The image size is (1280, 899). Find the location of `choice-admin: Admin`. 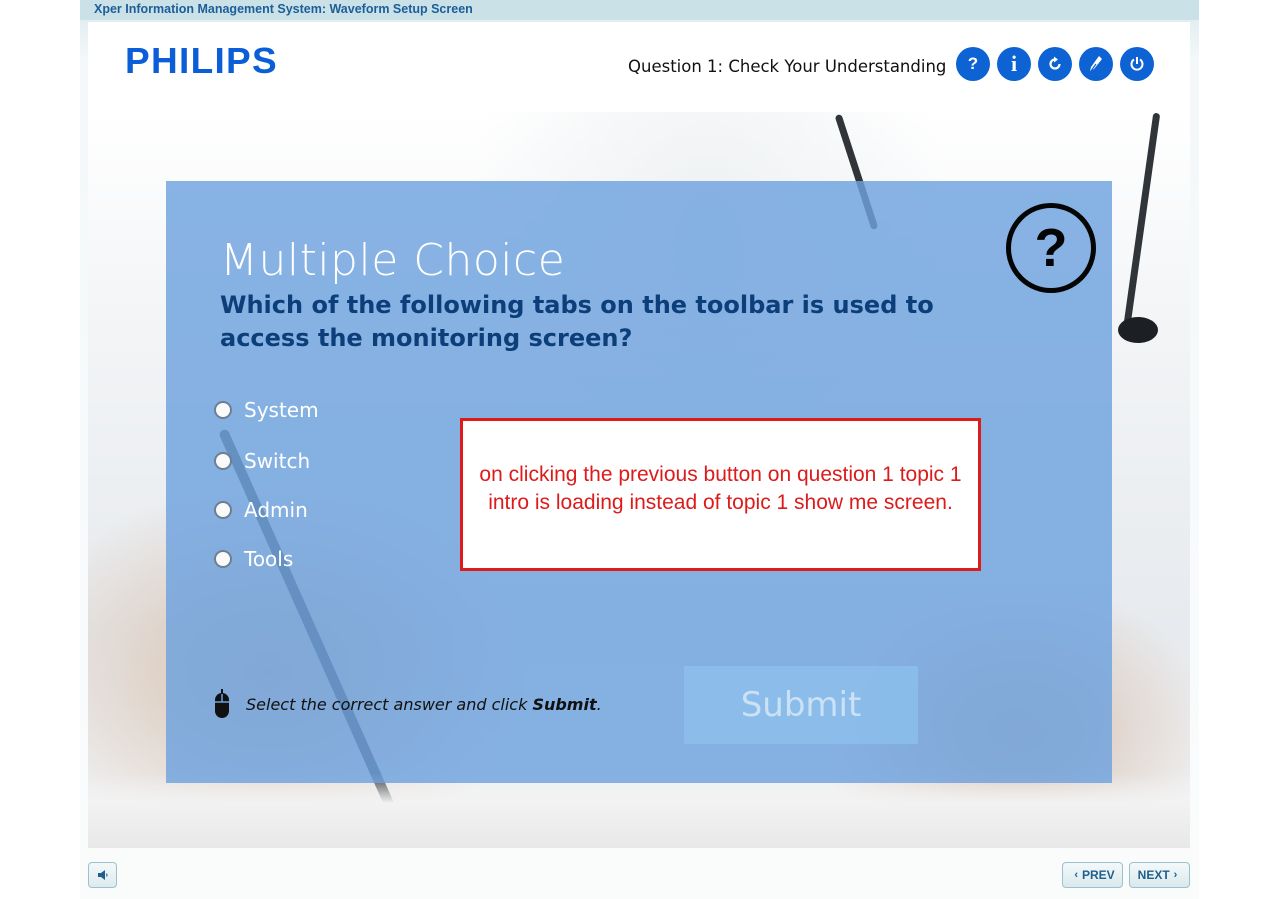

choice-admin: Admin is located at coordinates (261, 510).